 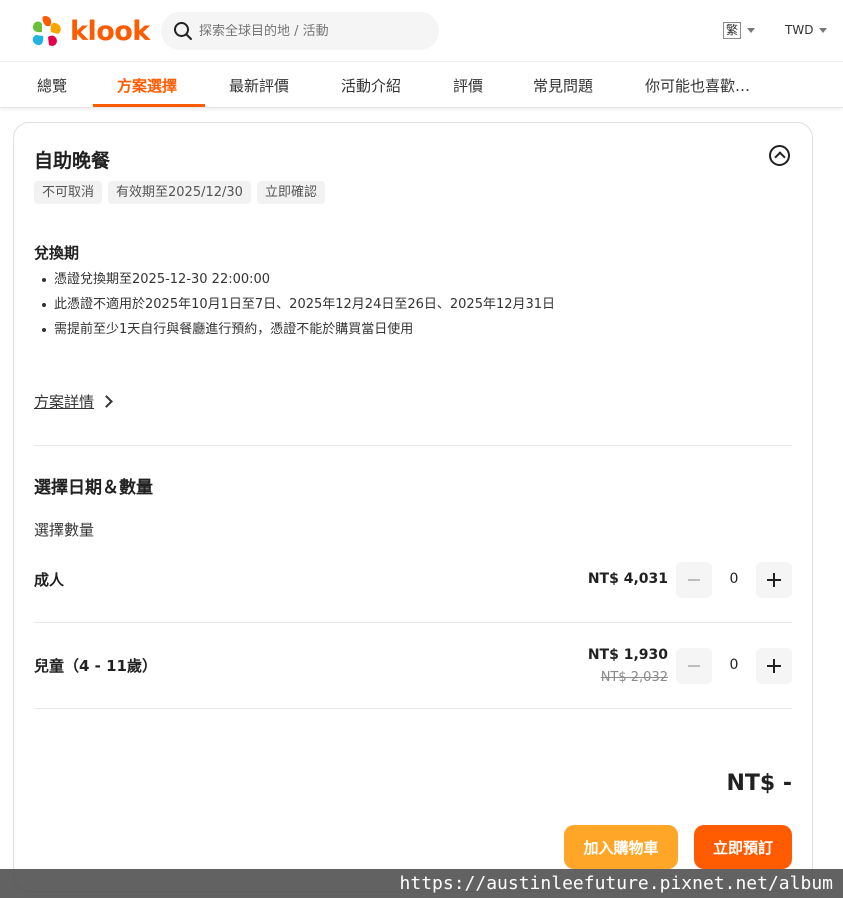 What do you see at coordinates (259, 85) in the screenshot?
I see `tab-latest-reviews: 最新評價` at bounding box center [259, 85].